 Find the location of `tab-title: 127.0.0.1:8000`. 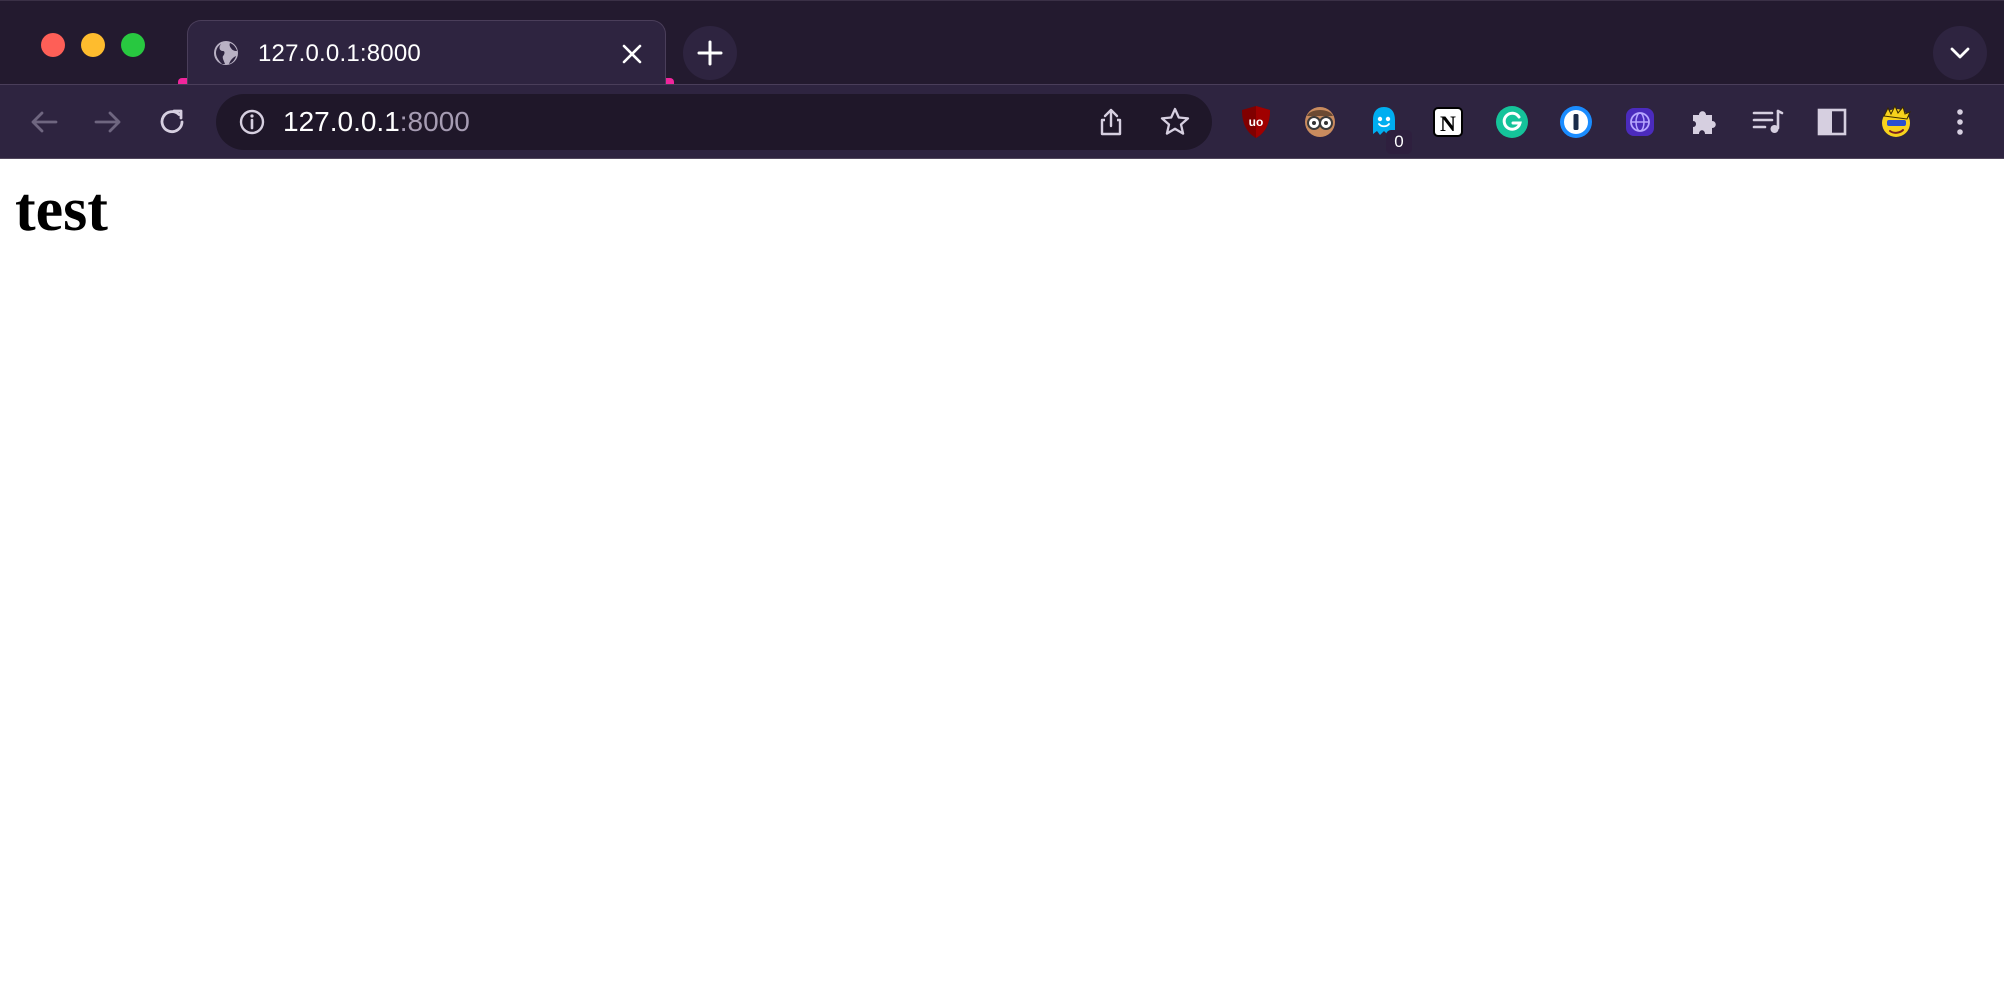

tab-title: 127.0.0.1:8000 is located at coordinates (339, 53).